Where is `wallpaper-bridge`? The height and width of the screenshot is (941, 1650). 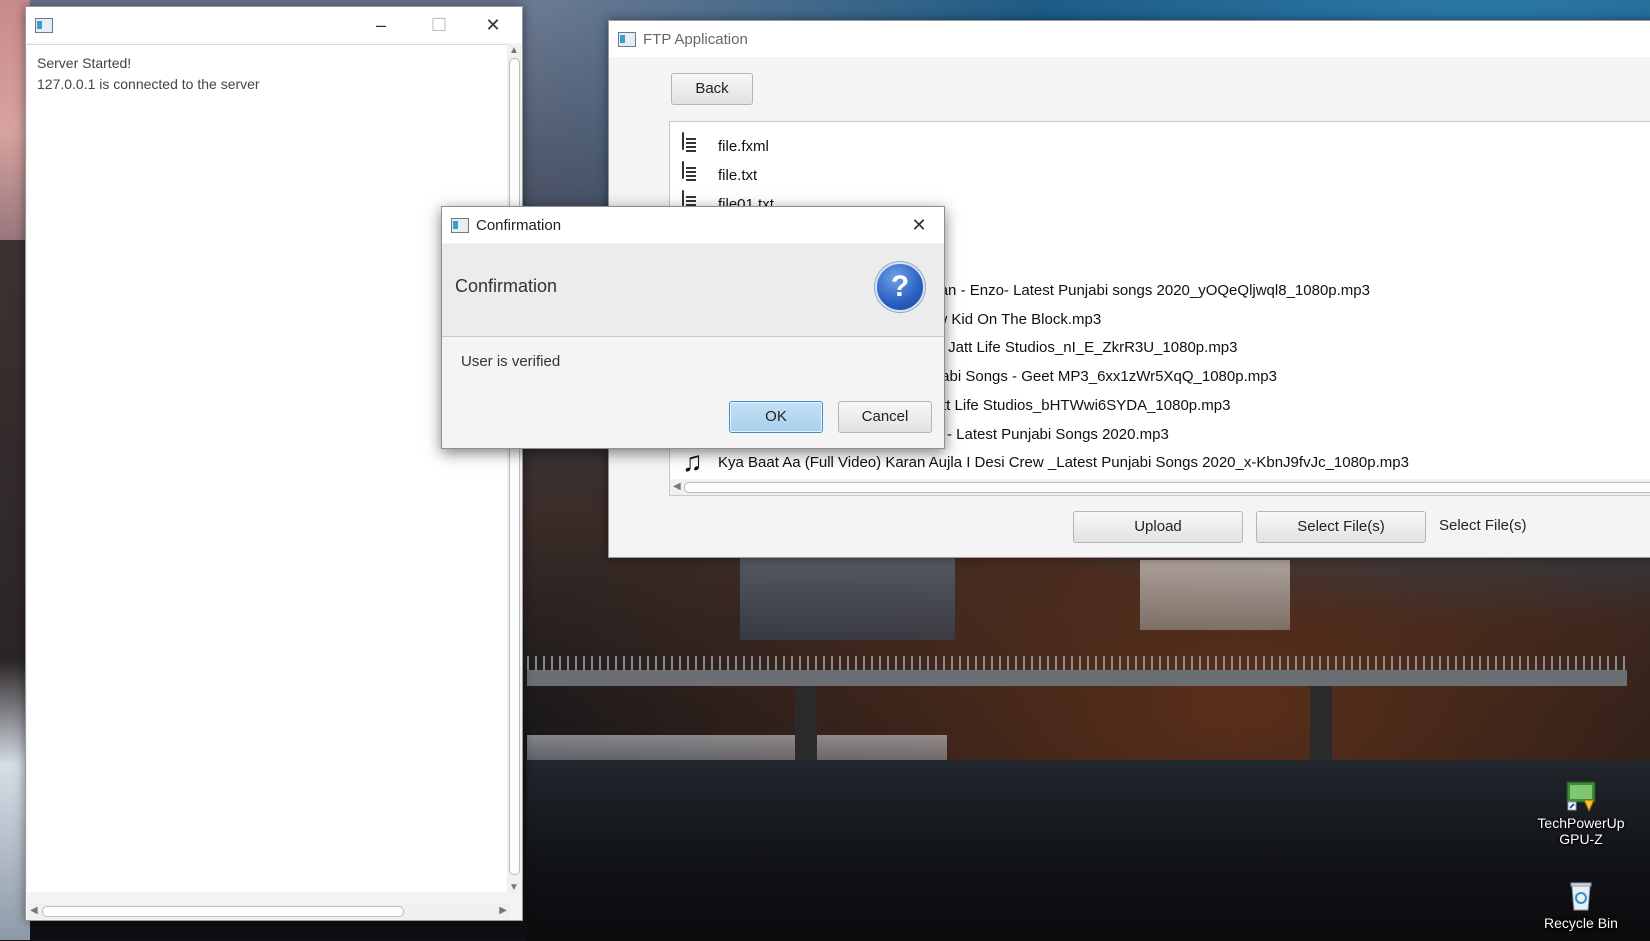
wallpaper-bridge is located at coordinates (1077, 678).